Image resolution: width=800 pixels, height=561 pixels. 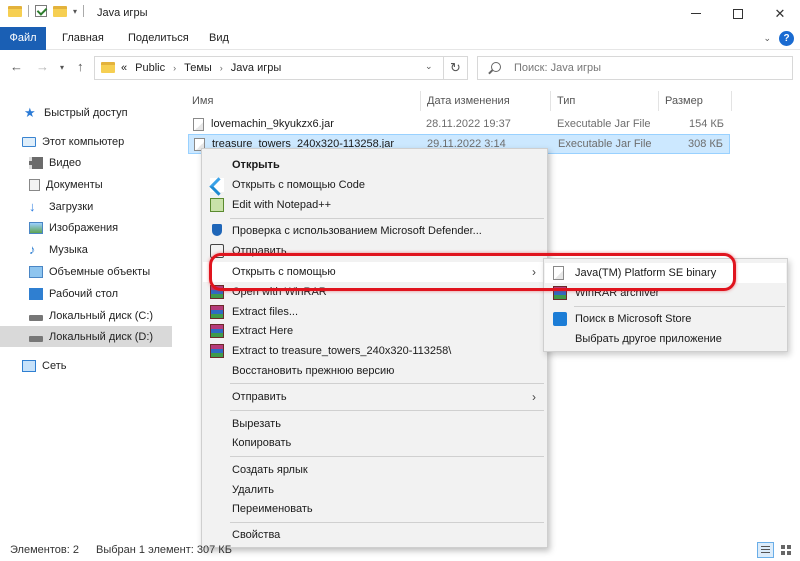 What do you see at coordinates (374, 509) in the screenshot?
I see `menu-rename: Переименовать` at bounding box center [374, 509].